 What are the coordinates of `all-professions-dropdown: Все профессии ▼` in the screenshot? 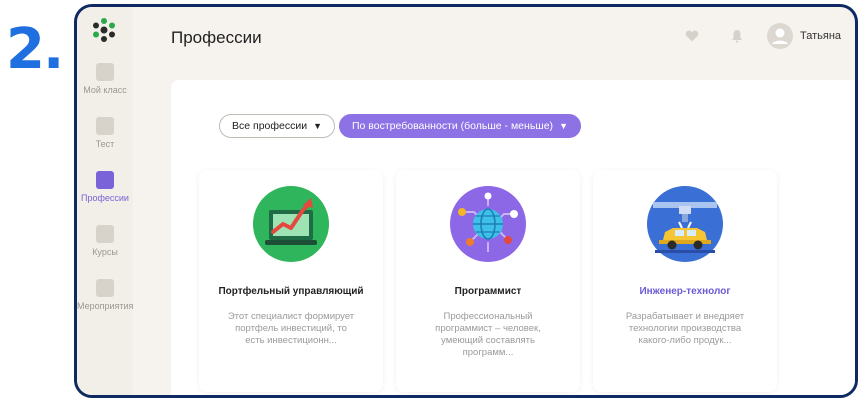 It's located at (277, 126).